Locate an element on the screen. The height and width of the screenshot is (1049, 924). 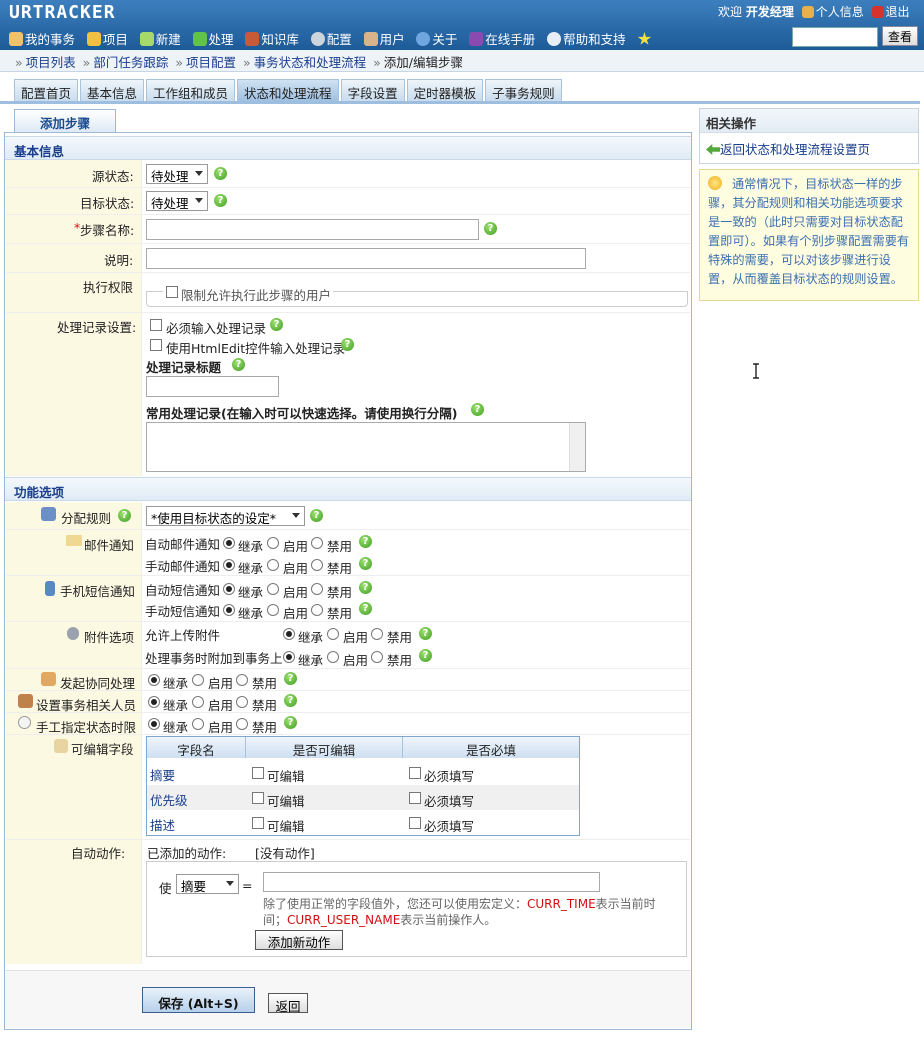
use-htmledit-checkbox is located at coordinates (156, 345).